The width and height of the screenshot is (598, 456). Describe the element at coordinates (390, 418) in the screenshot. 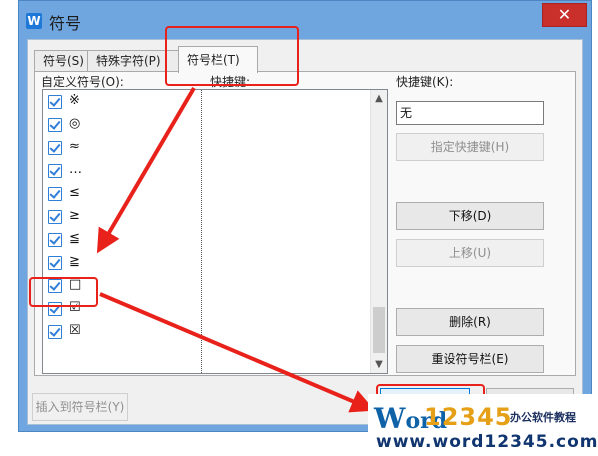

I see `watermark-w-letter: W` at that location.